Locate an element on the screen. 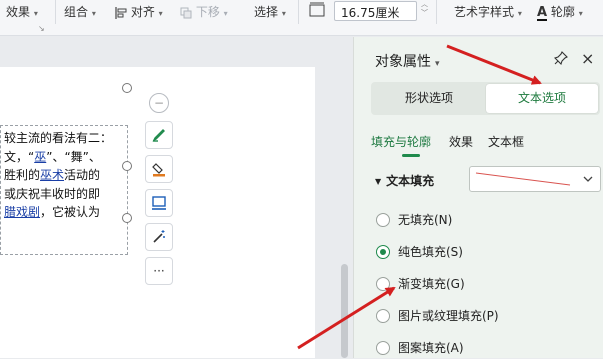 This screenshot has height=359, width=603. chevron-down-icon is located at coordinates (588, 179).